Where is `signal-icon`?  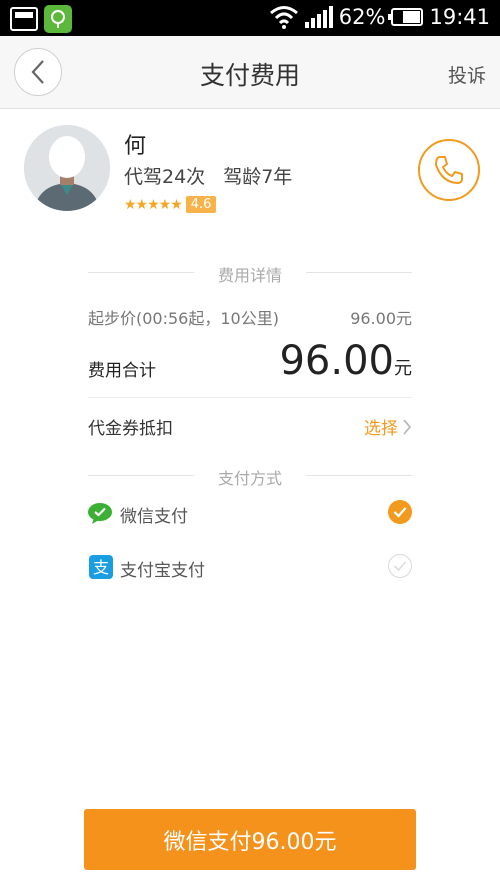 signal-icon is located at coordinates (318, 17).